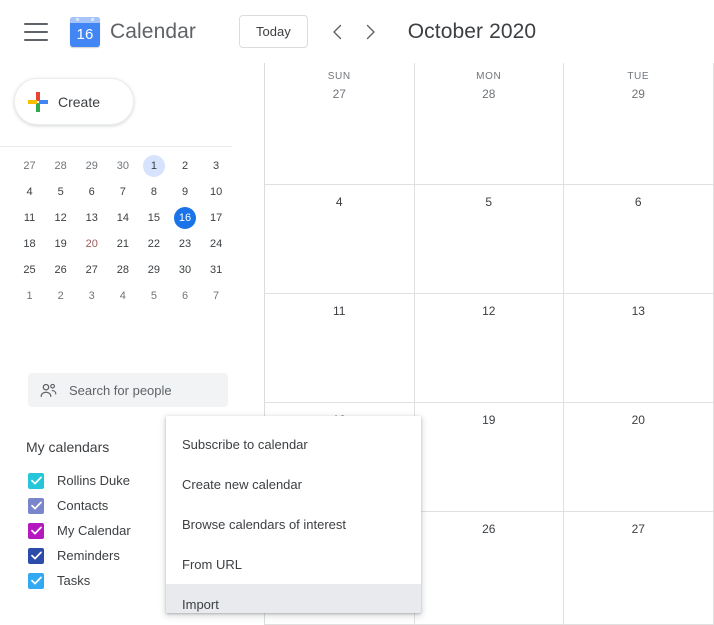 This screenshot has height=625, width=714. Describe the element at coordinates (489, 568) in the screenshot. I see `month-grid-day-cell: 26` at that location.